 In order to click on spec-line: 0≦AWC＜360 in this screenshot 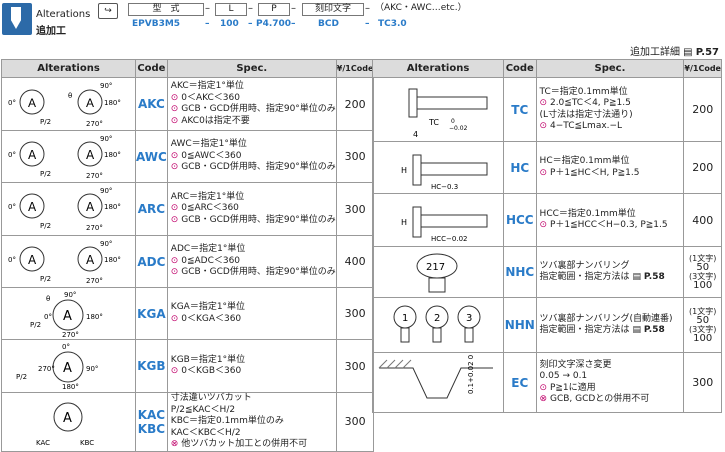, I will do `click(211, 155)`.